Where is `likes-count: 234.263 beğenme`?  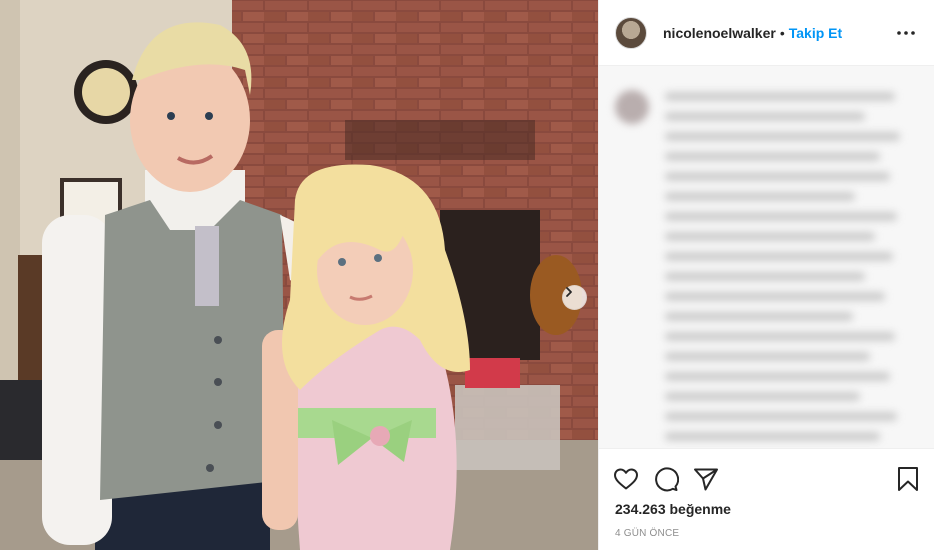
likes-count: 234.263 beğenme is located at coordinates (766, 507).